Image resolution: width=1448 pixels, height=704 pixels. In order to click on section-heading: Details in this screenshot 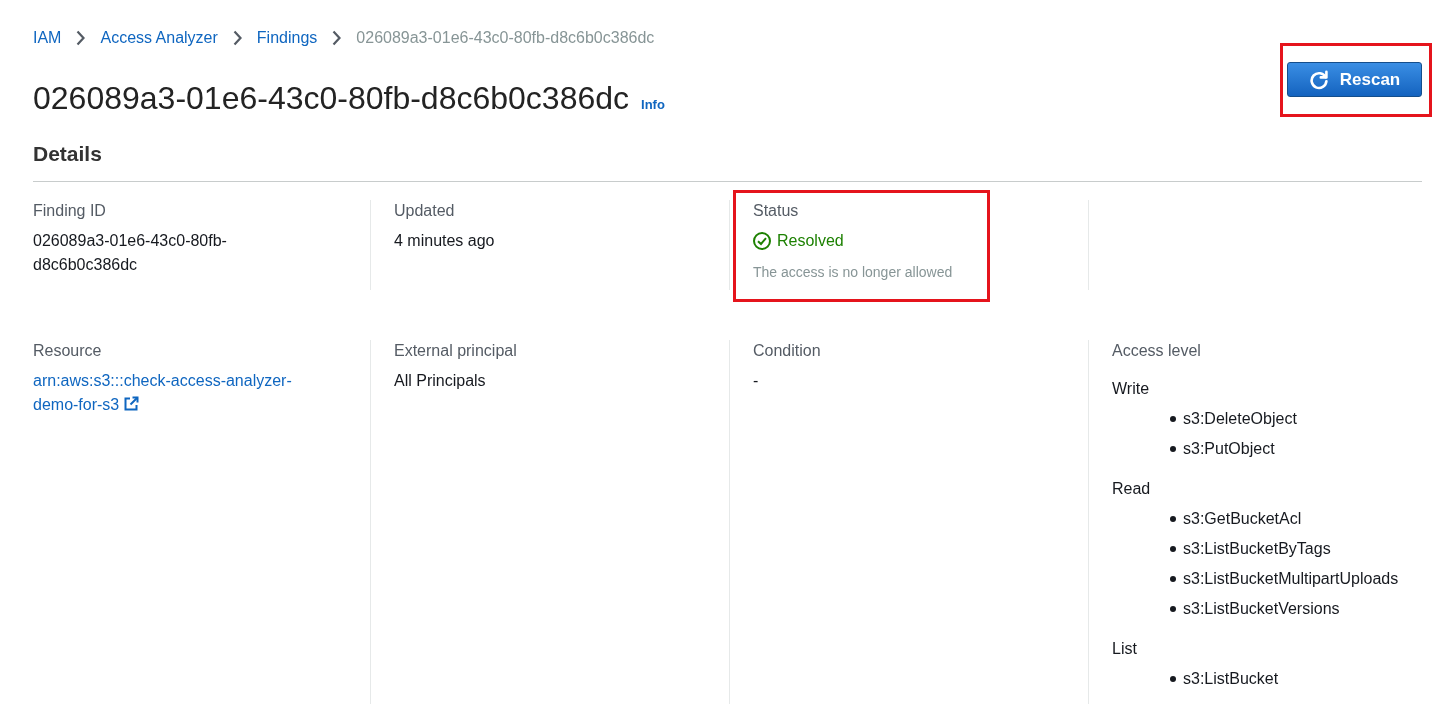, I will do `click(727, 161)`.